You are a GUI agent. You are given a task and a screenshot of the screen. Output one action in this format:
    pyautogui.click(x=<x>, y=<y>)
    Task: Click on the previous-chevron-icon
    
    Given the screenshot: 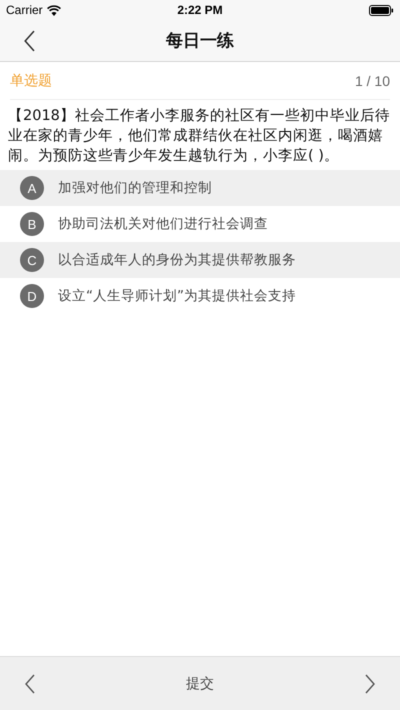 What is the action you would take?
    pyautogui.click(x=30, y=684)
    